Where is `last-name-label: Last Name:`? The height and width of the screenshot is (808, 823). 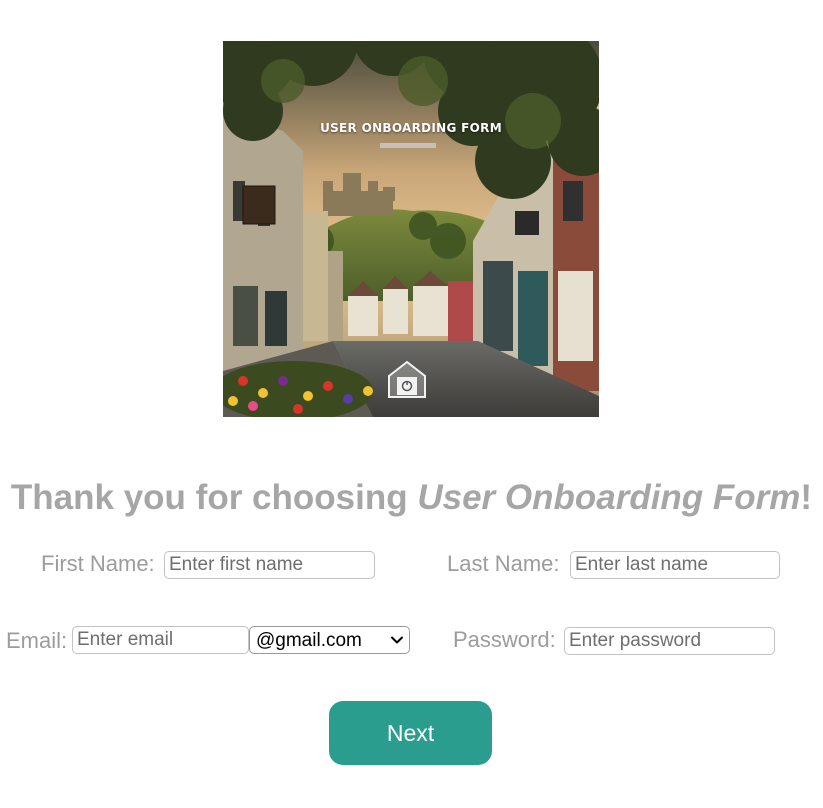 last-name-label: Last Name: is located at coordinates (503, 563).